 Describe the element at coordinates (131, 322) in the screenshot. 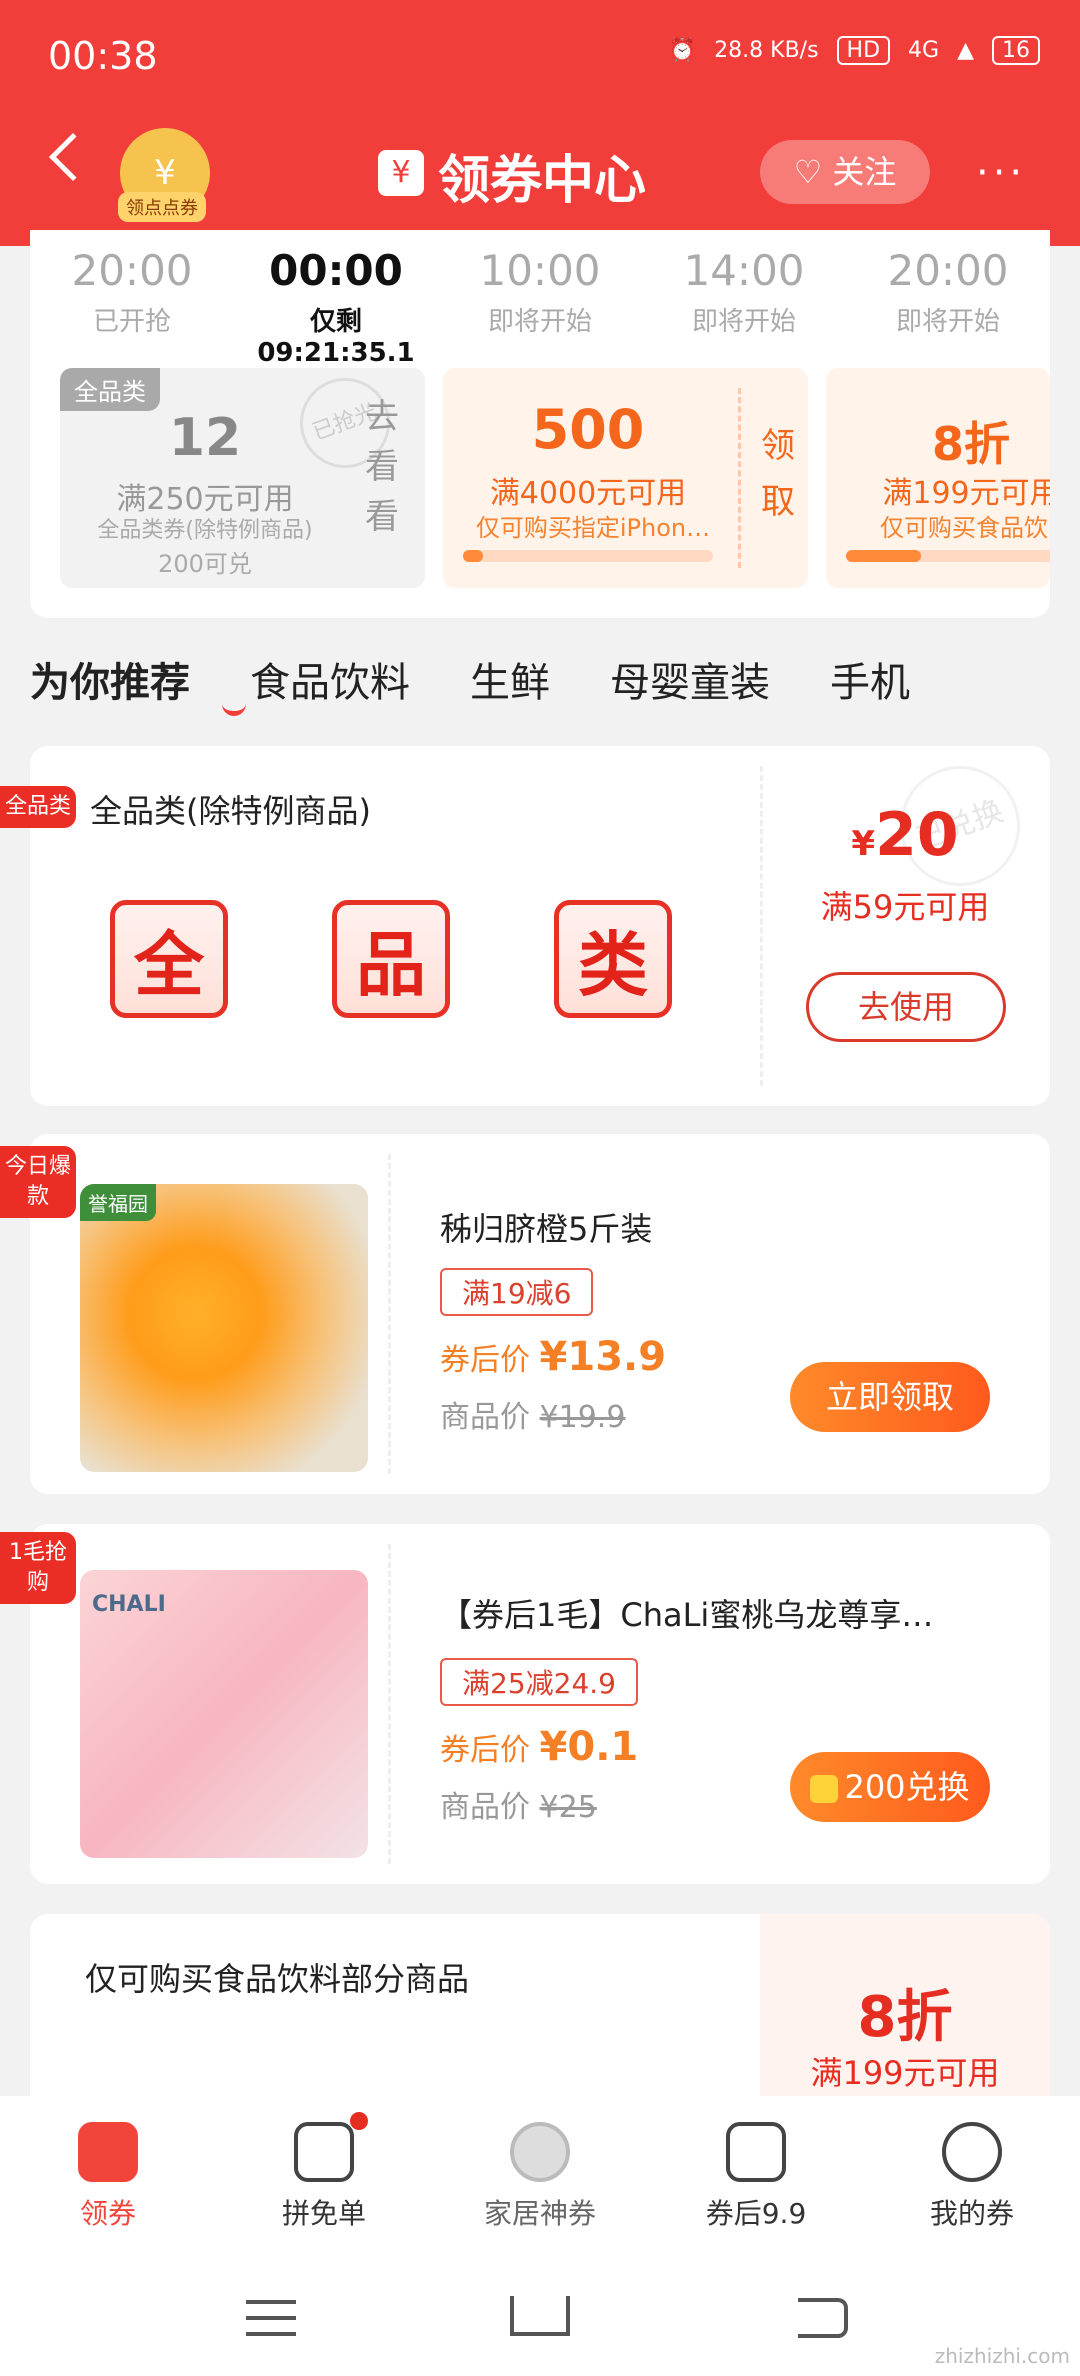

I see `session-status: 已开抢` at that location.